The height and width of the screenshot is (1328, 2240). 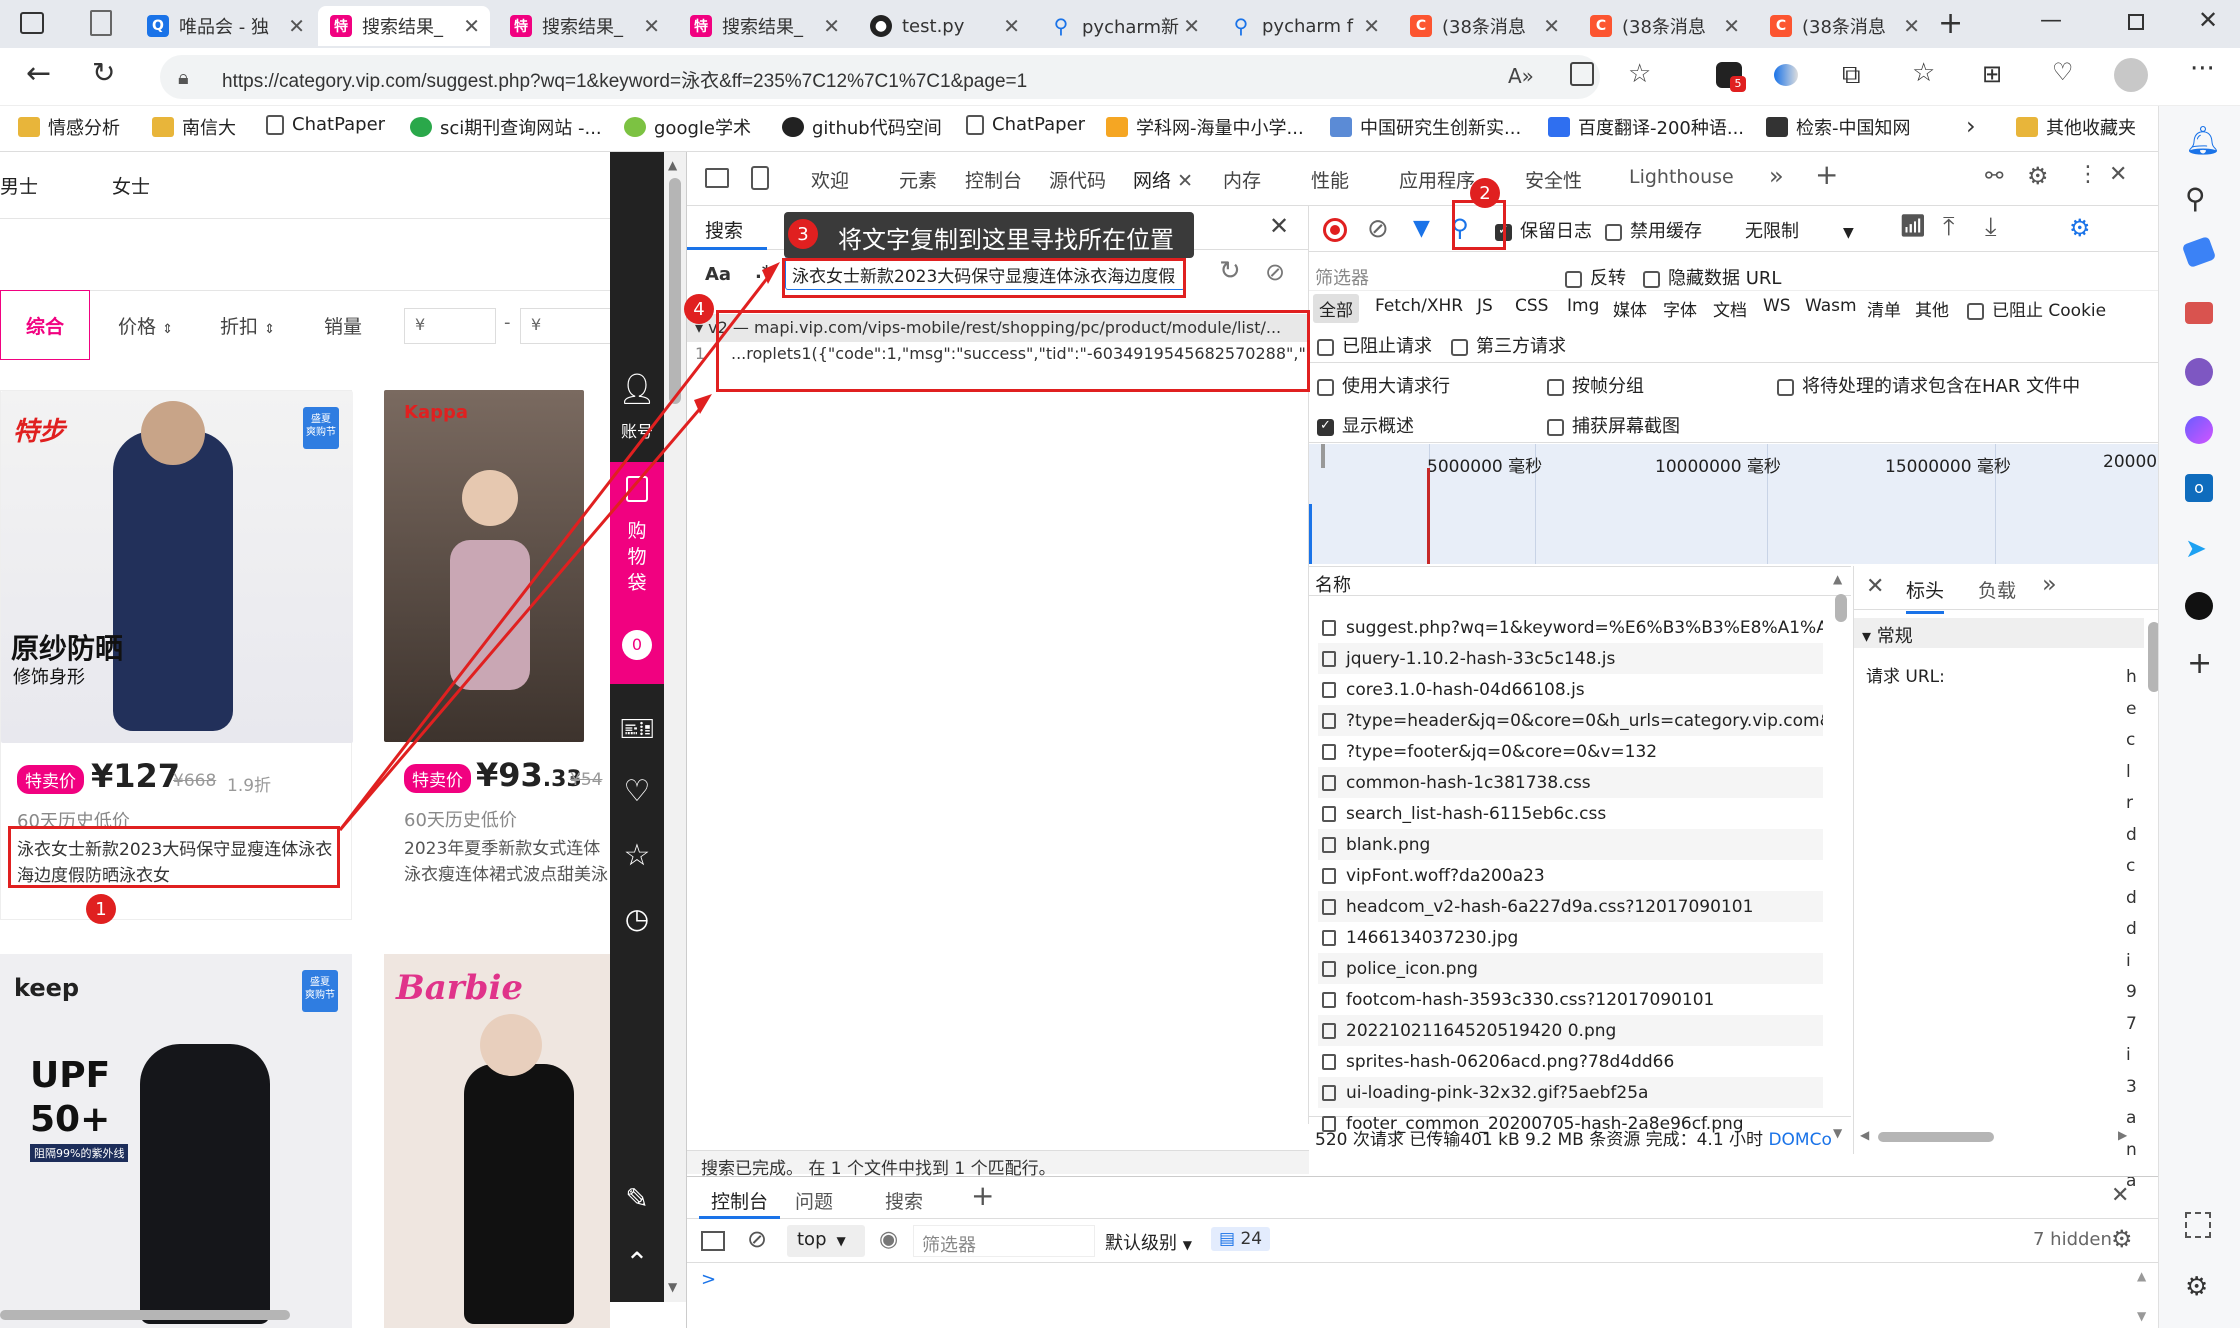 I want to click on annotation-arrows, so click(x=559, y=546).